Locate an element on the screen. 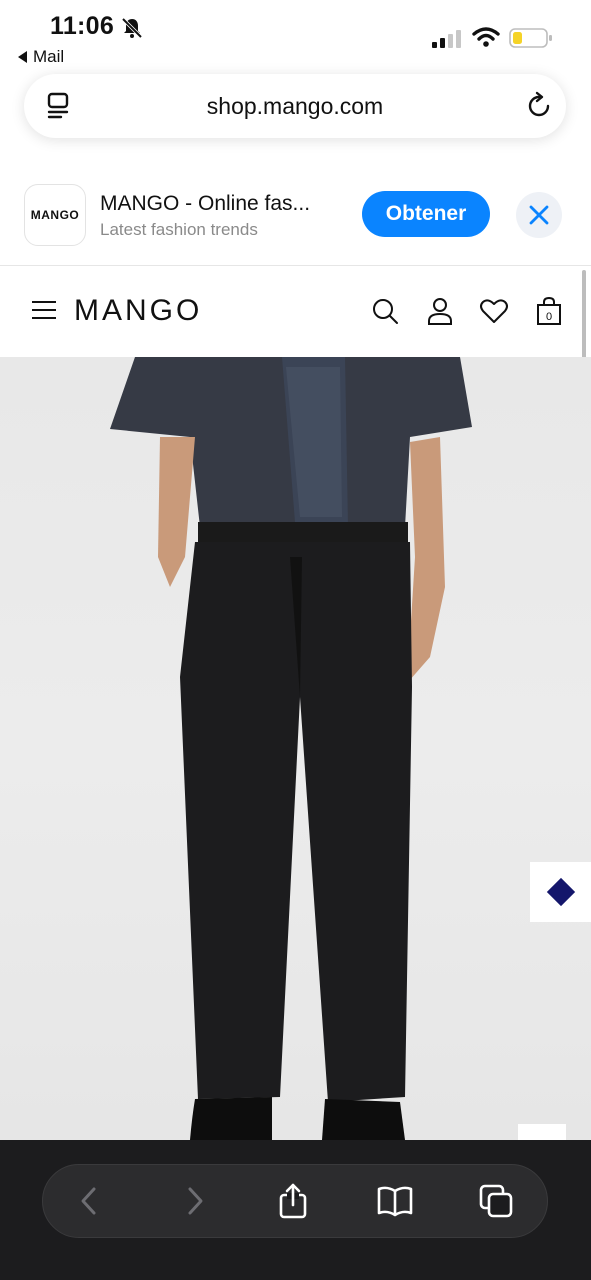  wifi-icon is located at coordinates (486, 37).